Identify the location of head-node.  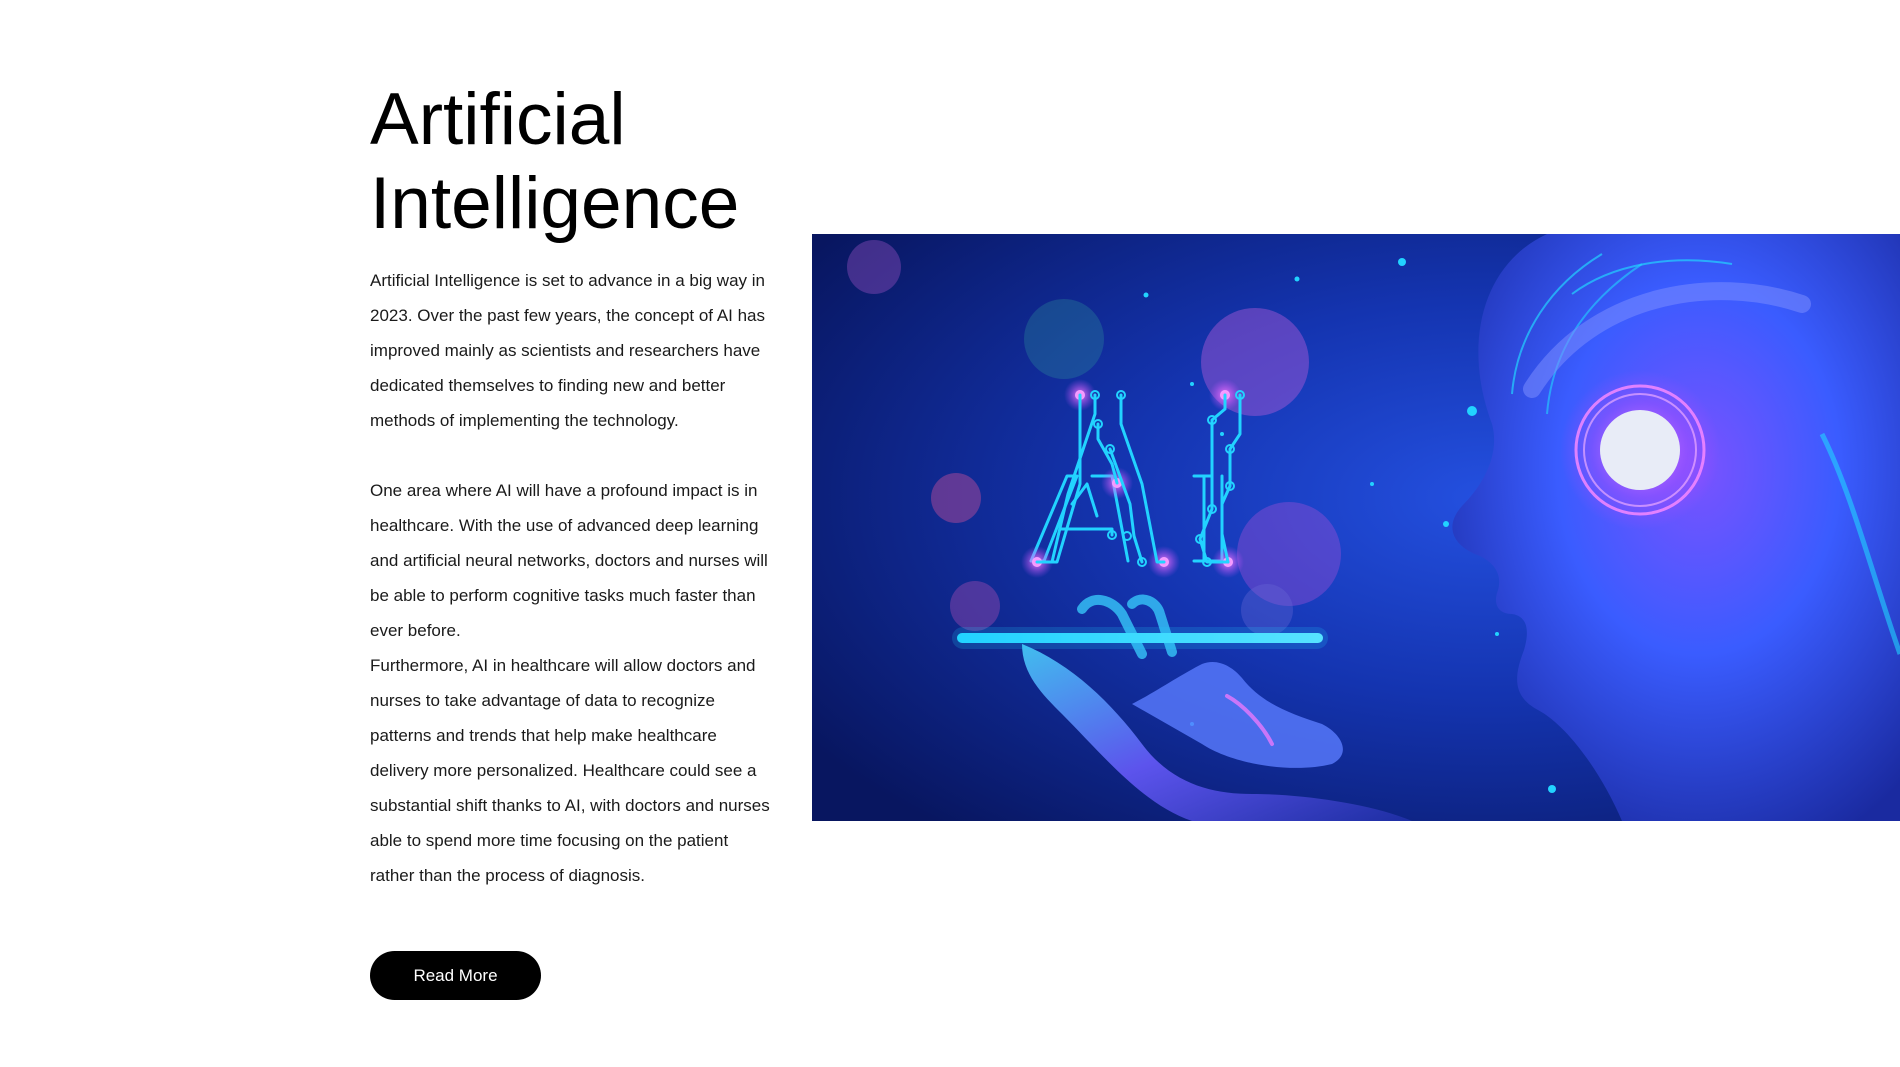
(1472, 411).